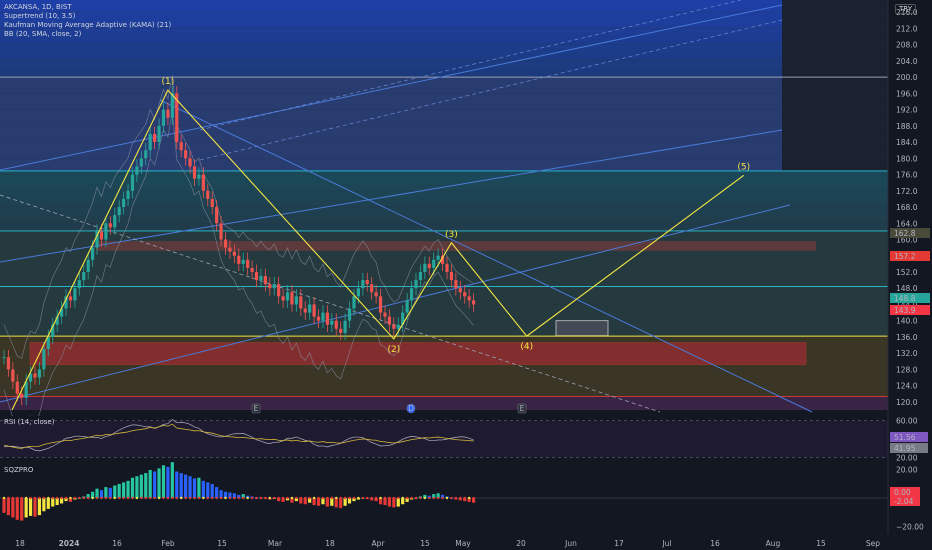 This screenshot has height=550, width=932. Describe the element at coordinates (570, 543) in the screenshot. I see `time-tick: Jun` at that location.